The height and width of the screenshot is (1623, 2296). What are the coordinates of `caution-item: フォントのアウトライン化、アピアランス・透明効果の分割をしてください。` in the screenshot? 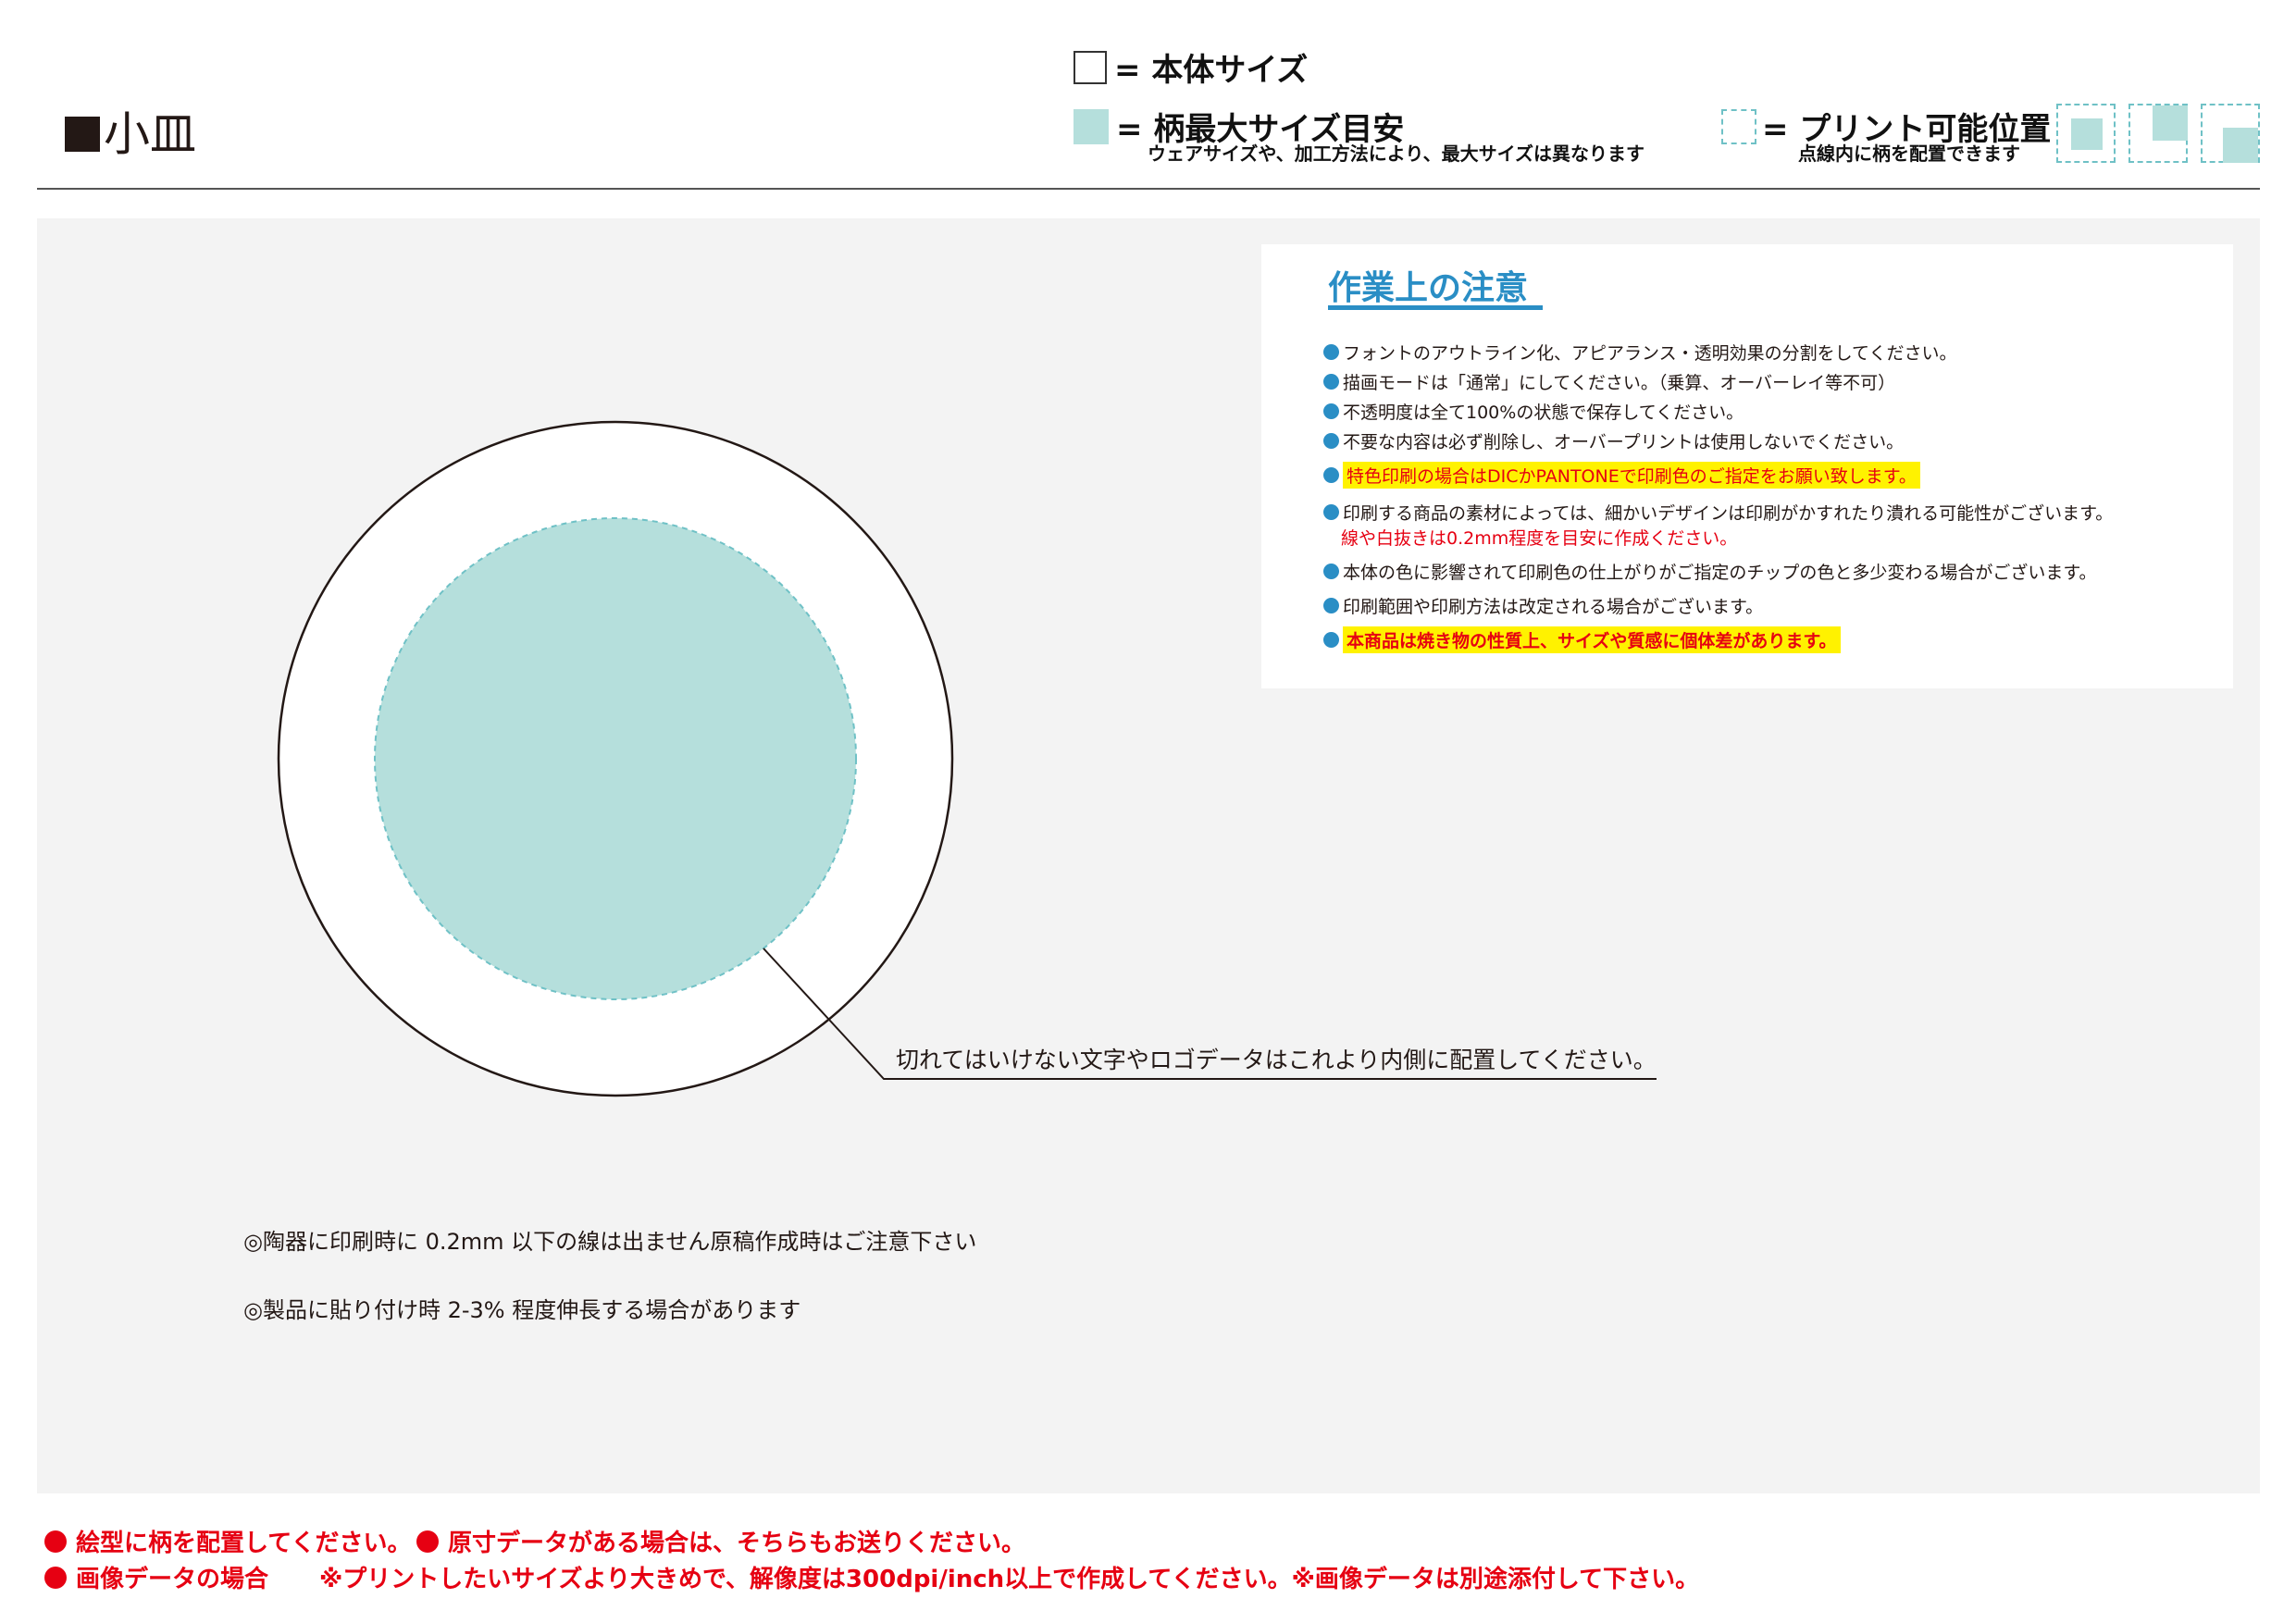 It's located at (1640, 352).